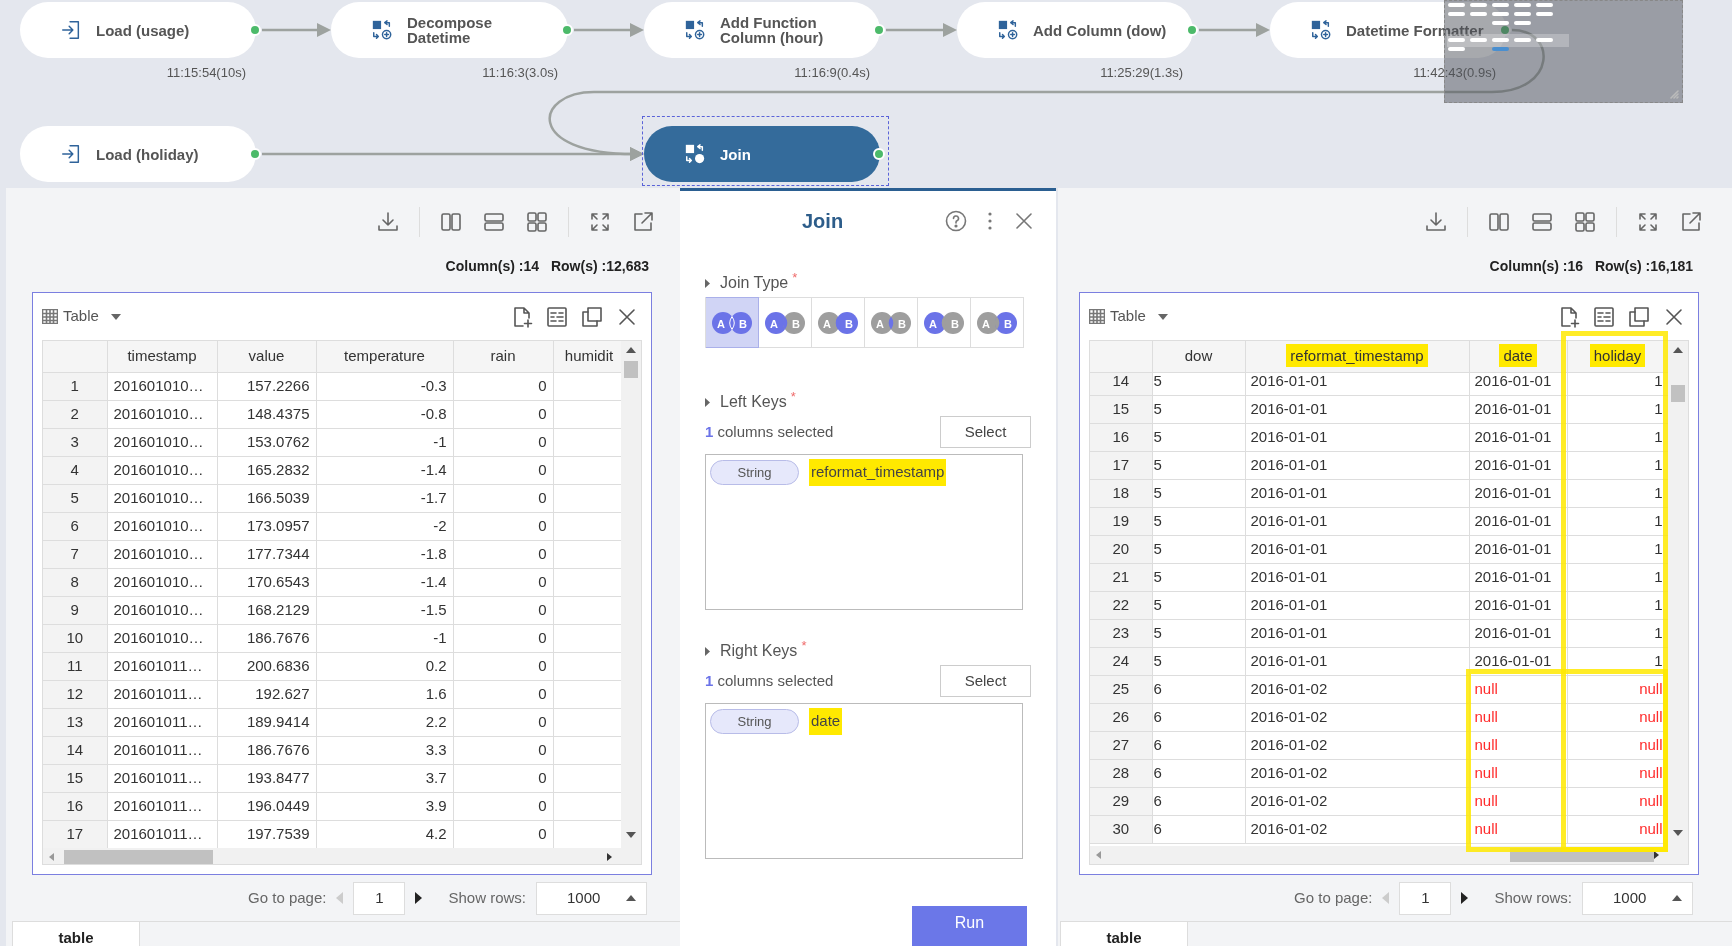 This screenshot has width=1732, height=946. Describe the element at coordinates (520, 72) in the screenshot. I see `run-time: 11:16:3(3.0s)` at that location.